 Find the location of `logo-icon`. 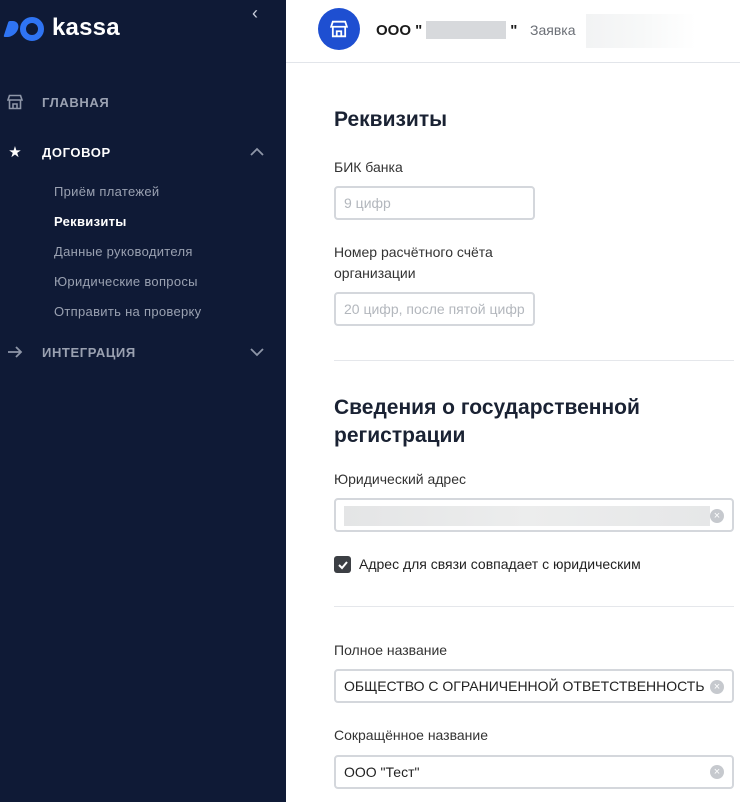

logo-icon is located at coordinates (23, 28).